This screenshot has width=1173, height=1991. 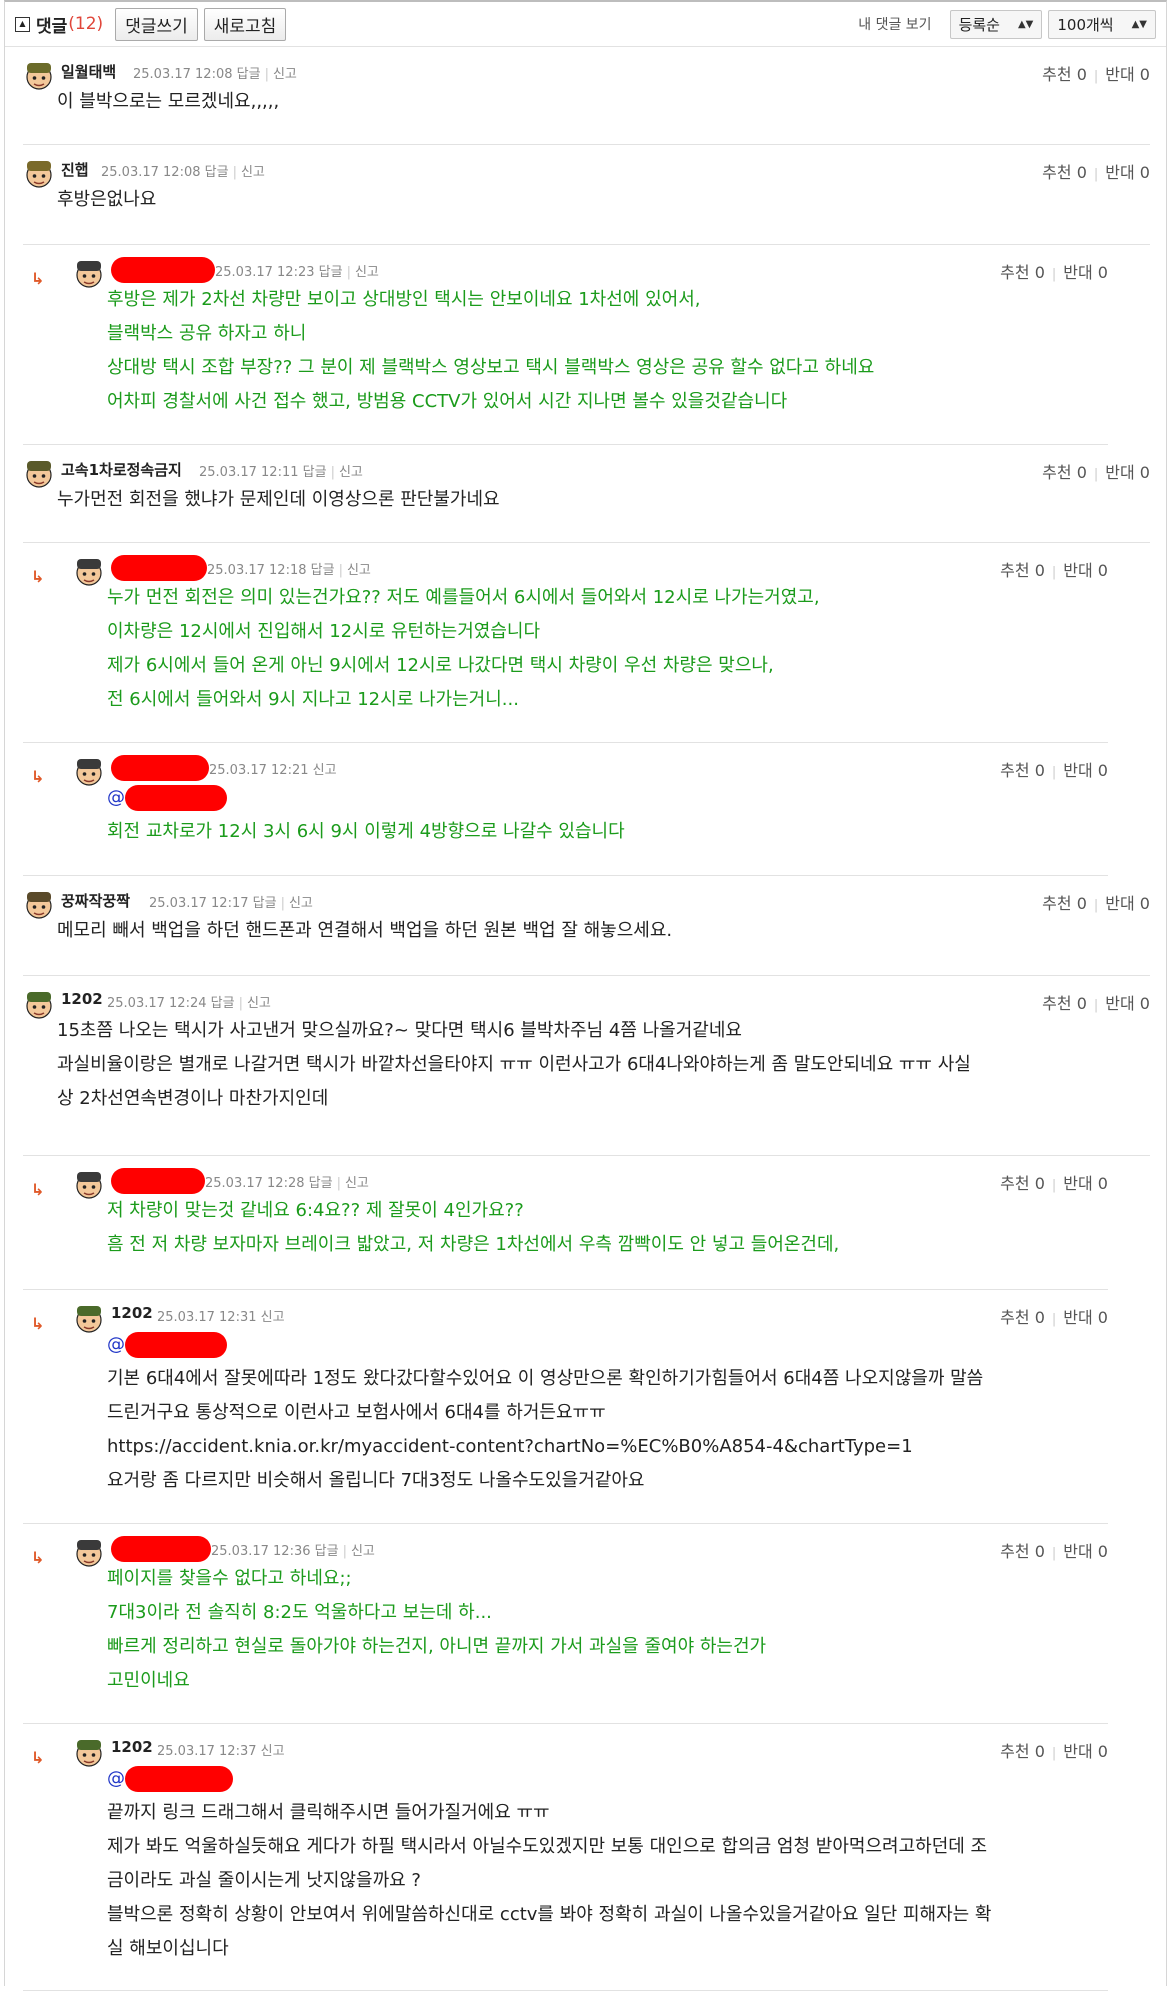 I want to click on comment-meta: 25.03.17 12:28 답글 | 신고, so click(x=287, y=1181).